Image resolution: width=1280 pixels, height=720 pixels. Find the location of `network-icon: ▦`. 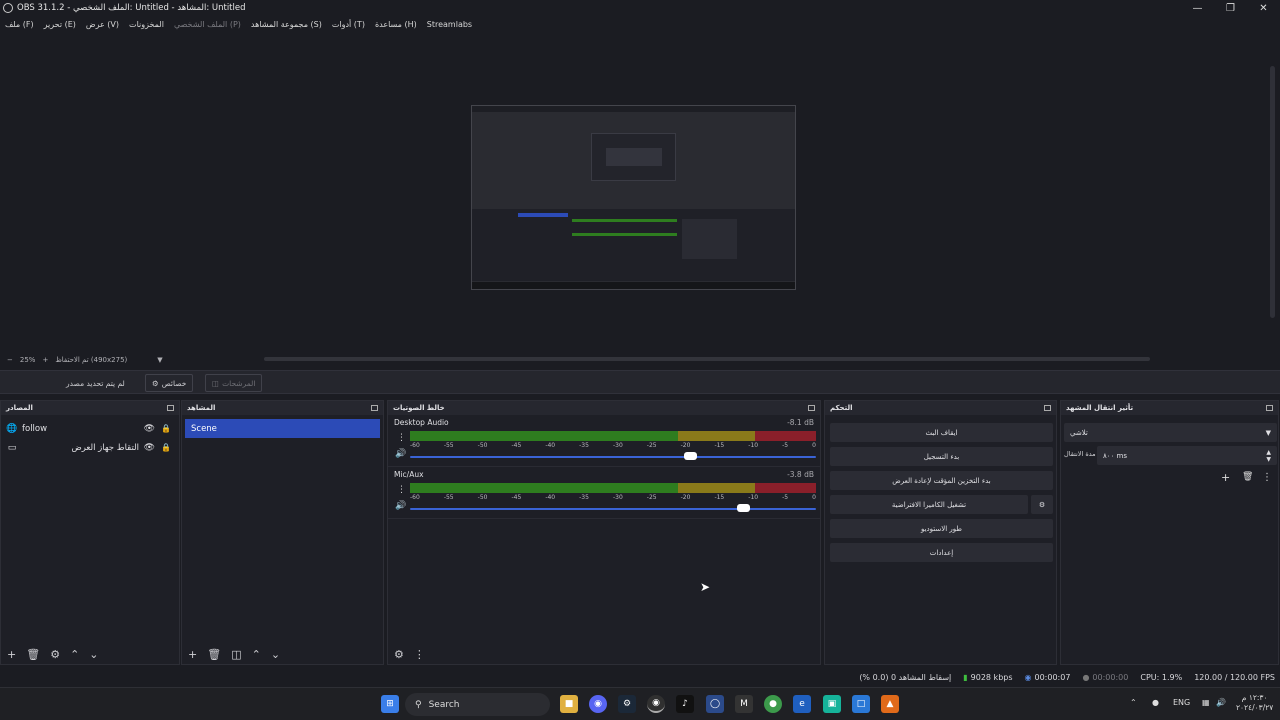

network-icon: ▦ is located at coordinates (1206, 702).